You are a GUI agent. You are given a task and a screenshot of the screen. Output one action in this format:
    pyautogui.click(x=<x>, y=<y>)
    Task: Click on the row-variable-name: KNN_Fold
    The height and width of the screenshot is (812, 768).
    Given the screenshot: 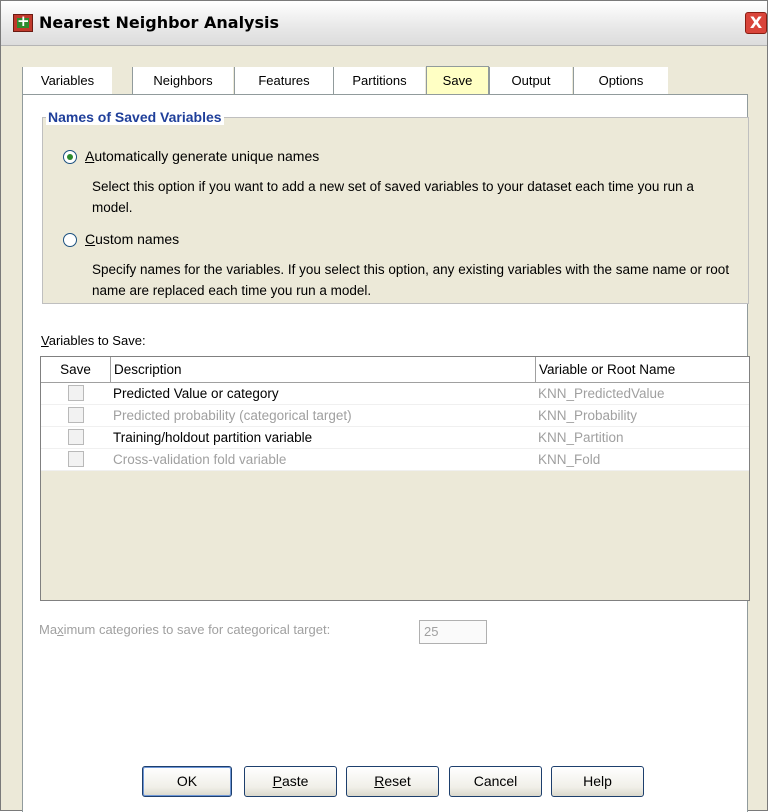 What is the action you would take?
    pyautogui.click(x=569, y=459)
    